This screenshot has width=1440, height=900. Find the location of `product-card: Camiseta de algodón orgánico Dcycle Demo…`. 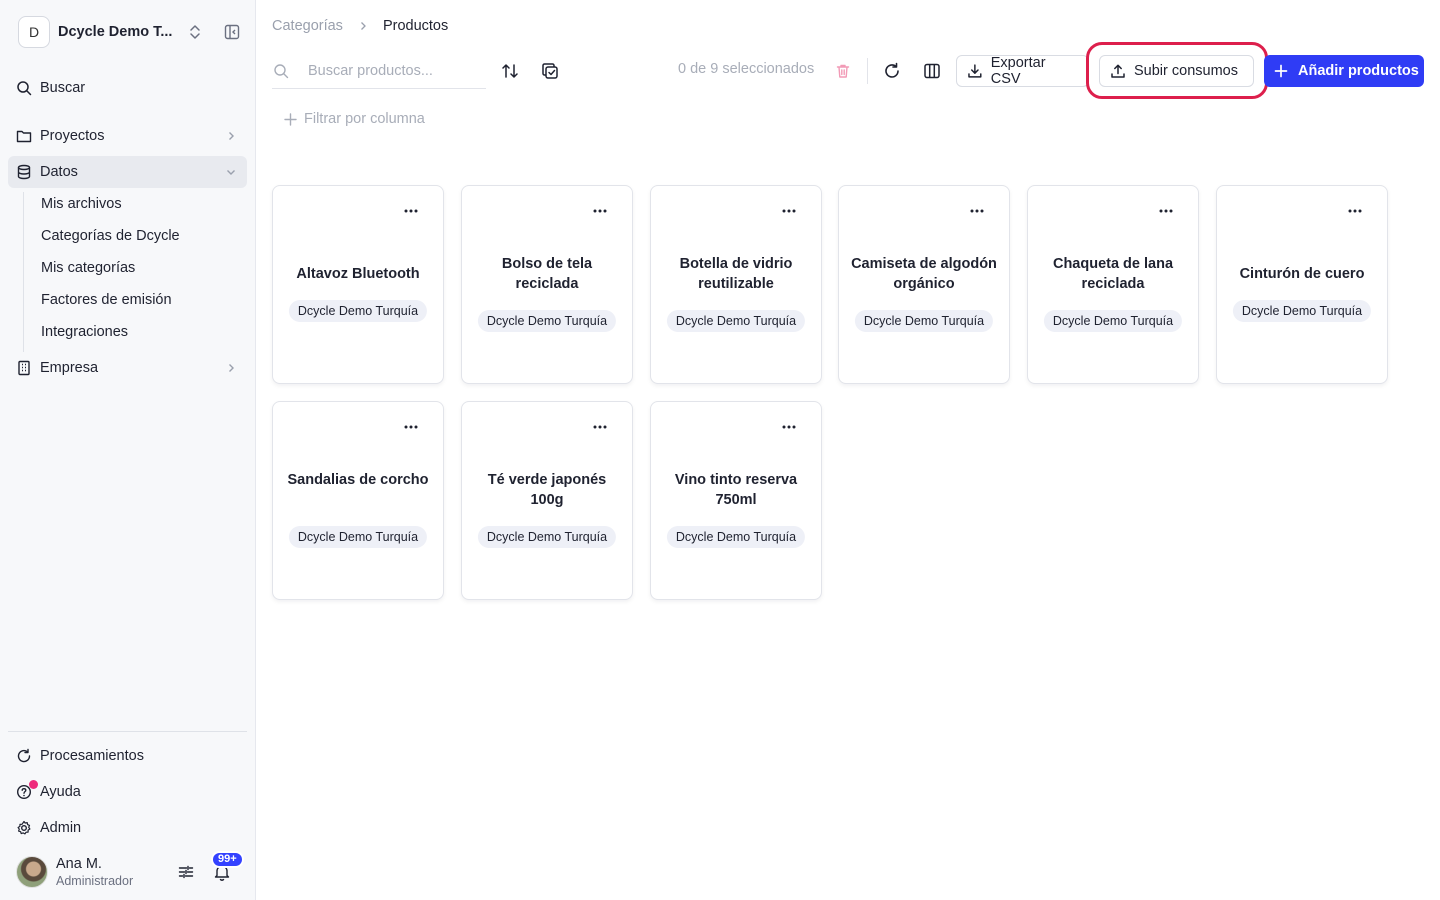

product-card: Camiseta de algodón orgánico Dcycle Demo… is located at coordinates (924, 284).